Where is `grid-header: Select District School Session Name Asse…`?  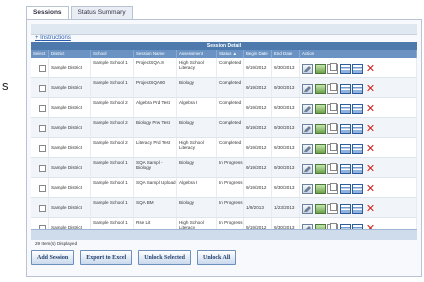 grid-header: Select District School Session Name Asse… is located at coordinates (224, 54).